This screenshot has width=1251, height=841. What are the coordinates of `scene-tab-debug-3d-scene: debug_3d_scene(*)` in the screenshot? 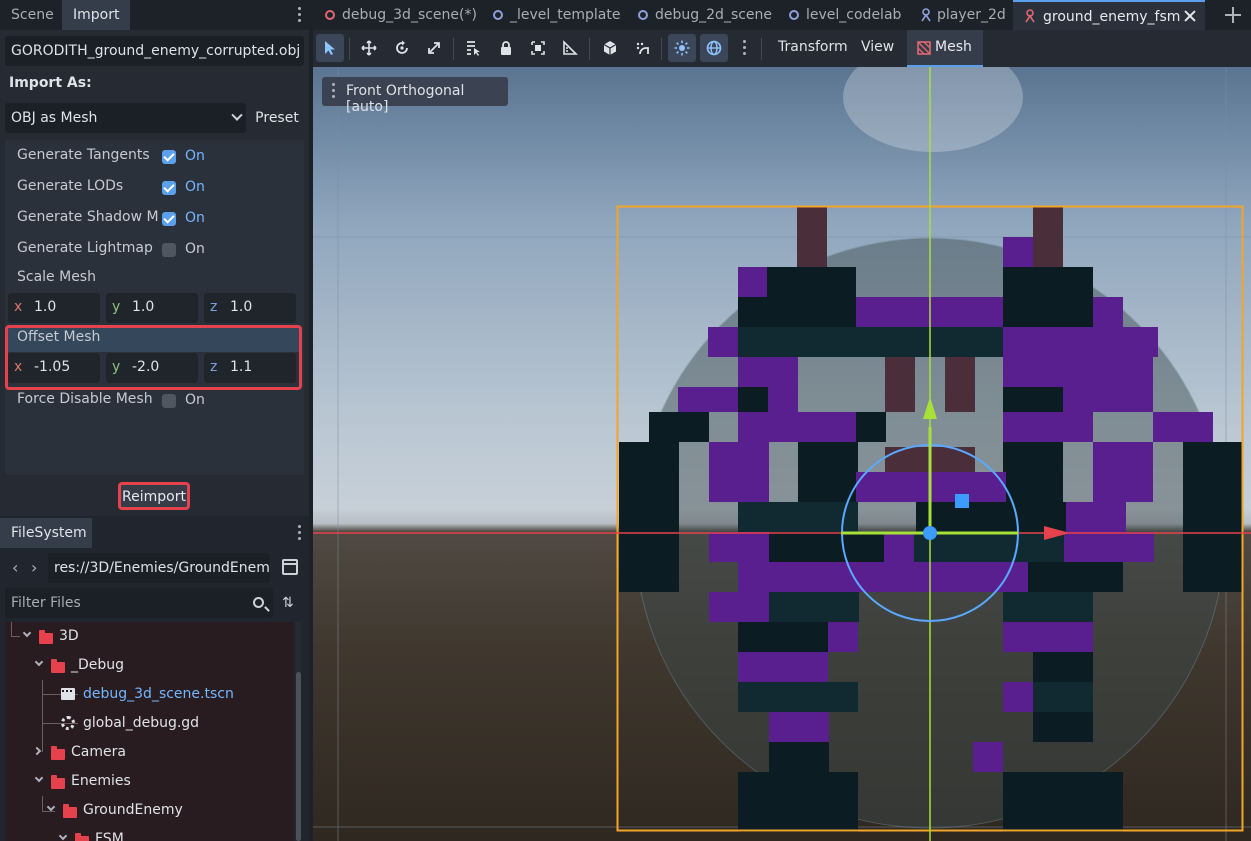 It's located at (401, 15).